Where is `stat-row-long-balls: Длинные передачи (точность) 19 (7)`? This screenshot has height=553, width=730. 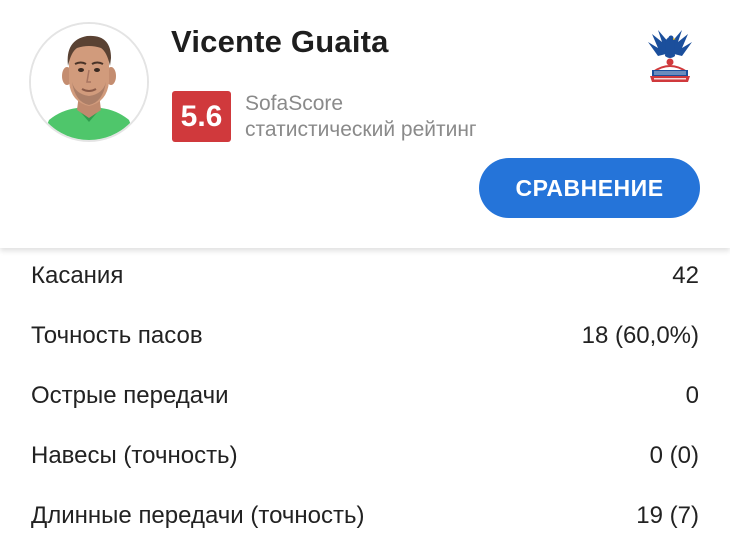
stat-row-long-balls: Длинные передачи (точность) 19 (7) is located at coordinates (365, 516).